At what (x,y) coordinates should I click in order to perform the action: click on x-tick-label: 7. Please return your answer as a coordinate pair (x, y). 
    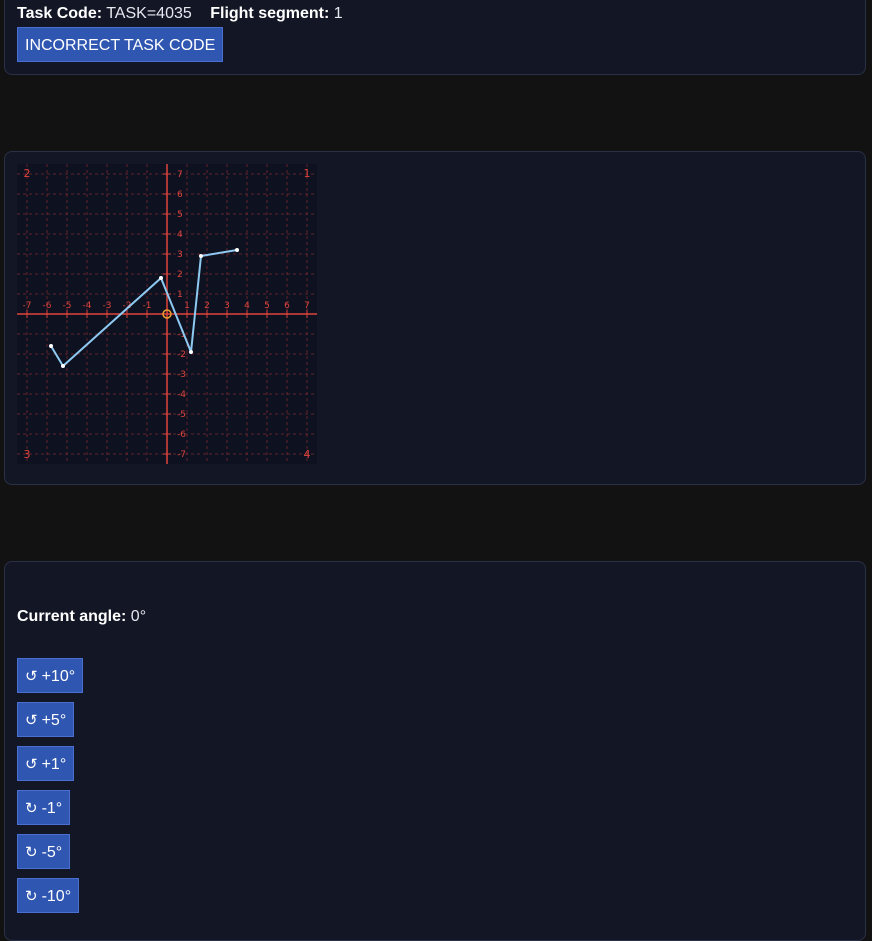
    Looking at the image, I should click on (307, 306).